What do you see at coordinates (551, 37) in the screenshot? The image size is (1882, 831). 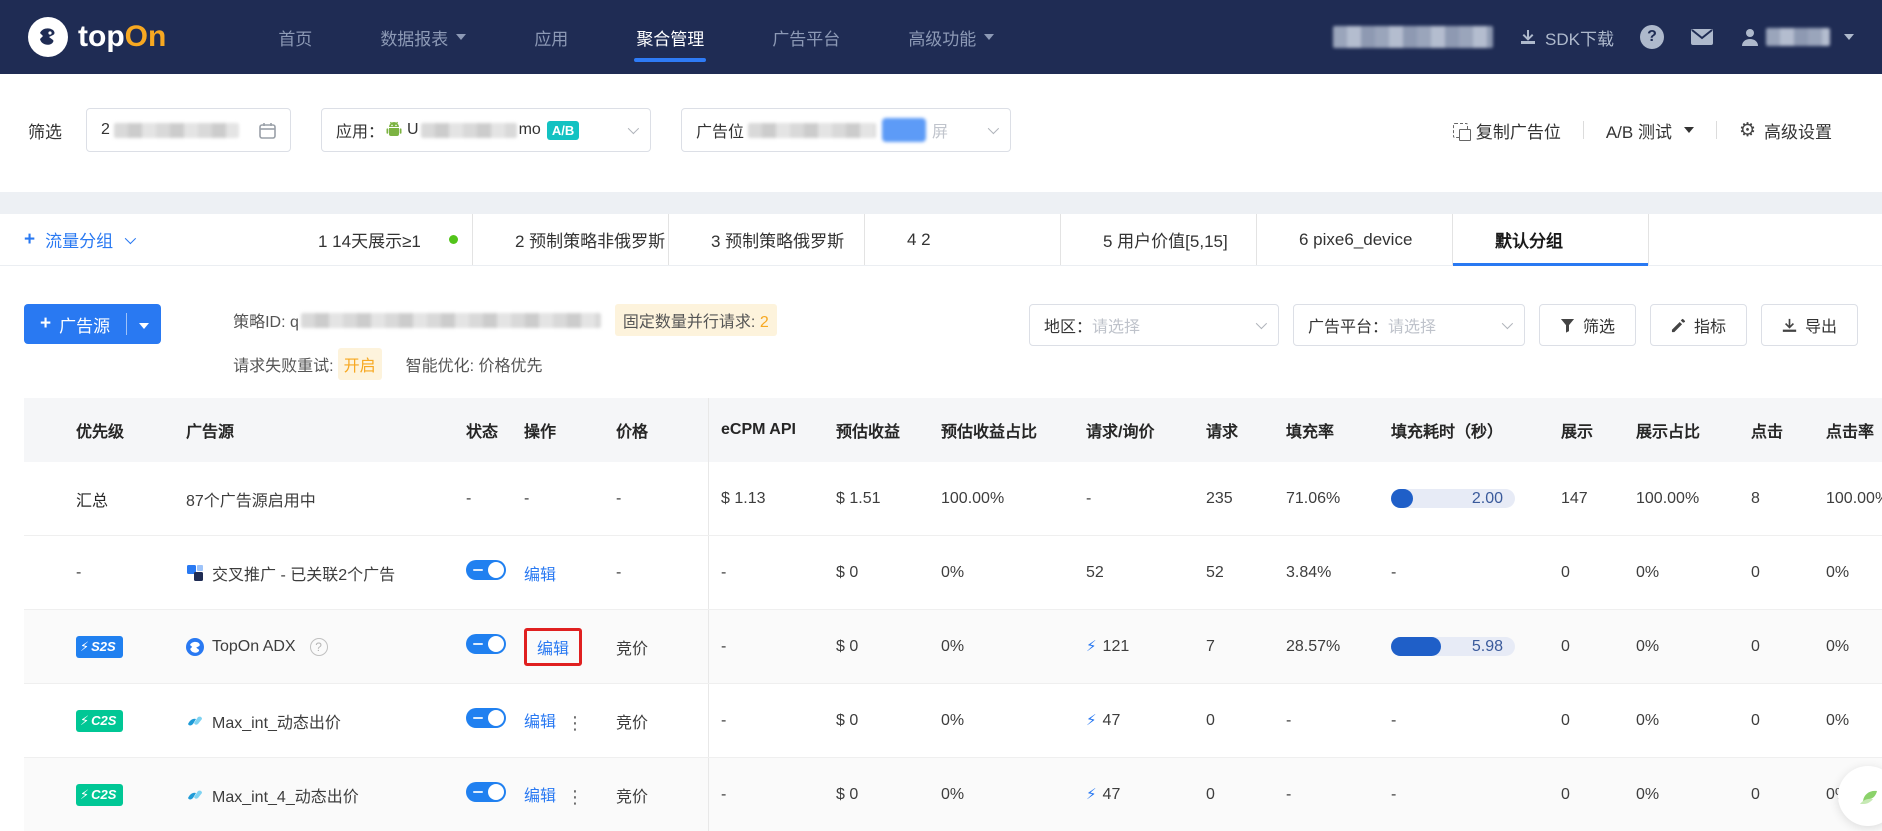 I see `nav-item-apps: 应用` at bounding box center [551, 37].